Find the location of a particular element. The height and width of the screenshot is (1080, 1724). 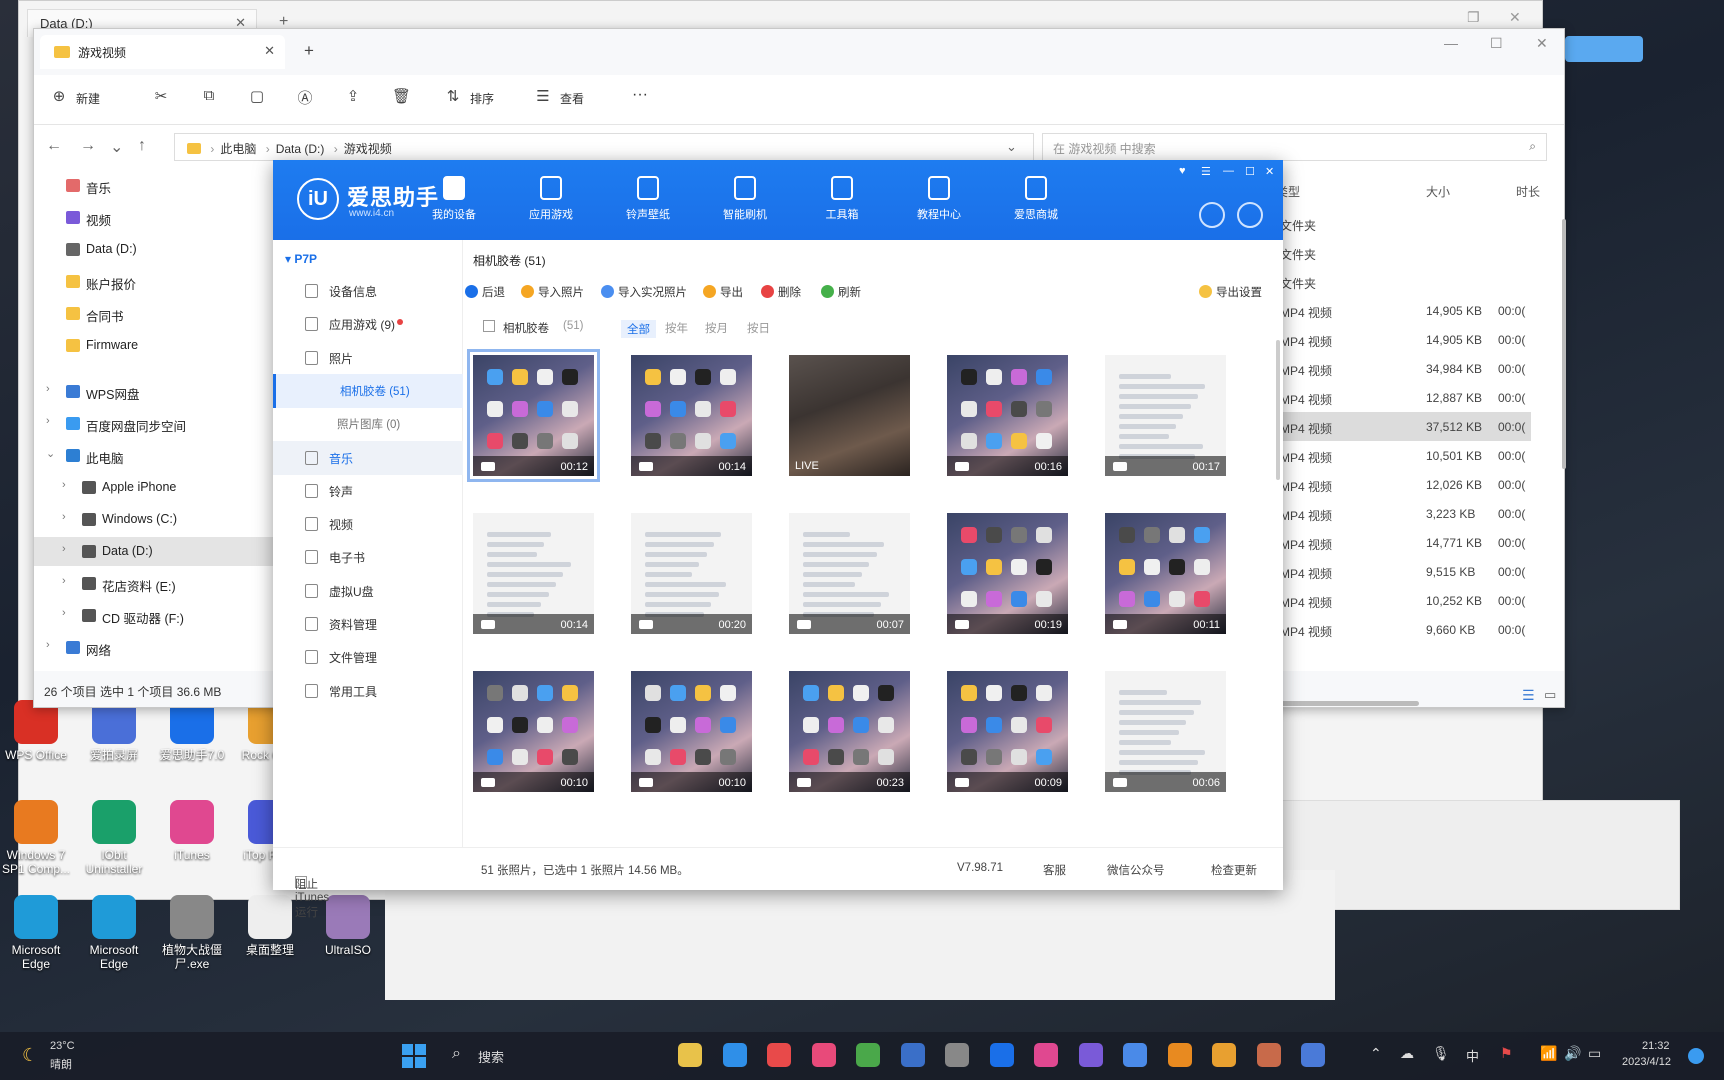

i4-sidebar-item: 相机胶卷 (51) is located at coordinates (368, 390).